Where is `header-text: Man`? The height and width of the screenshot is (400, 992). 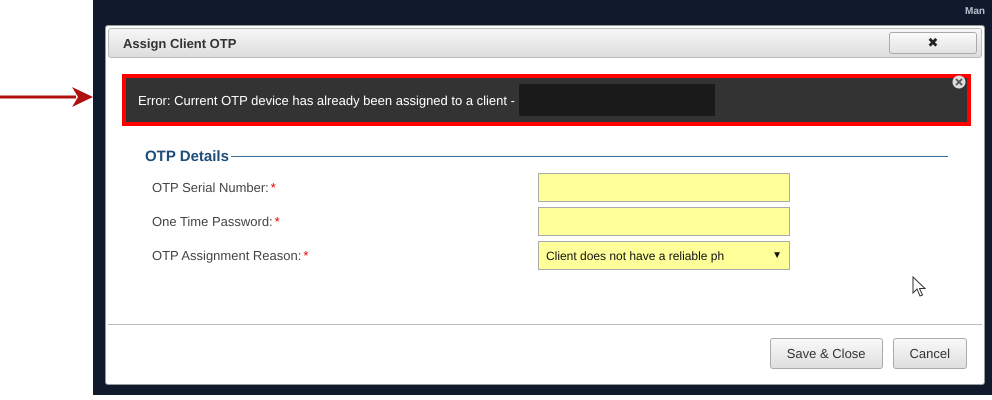 header-text: Man is located at coordinates (975, 11).